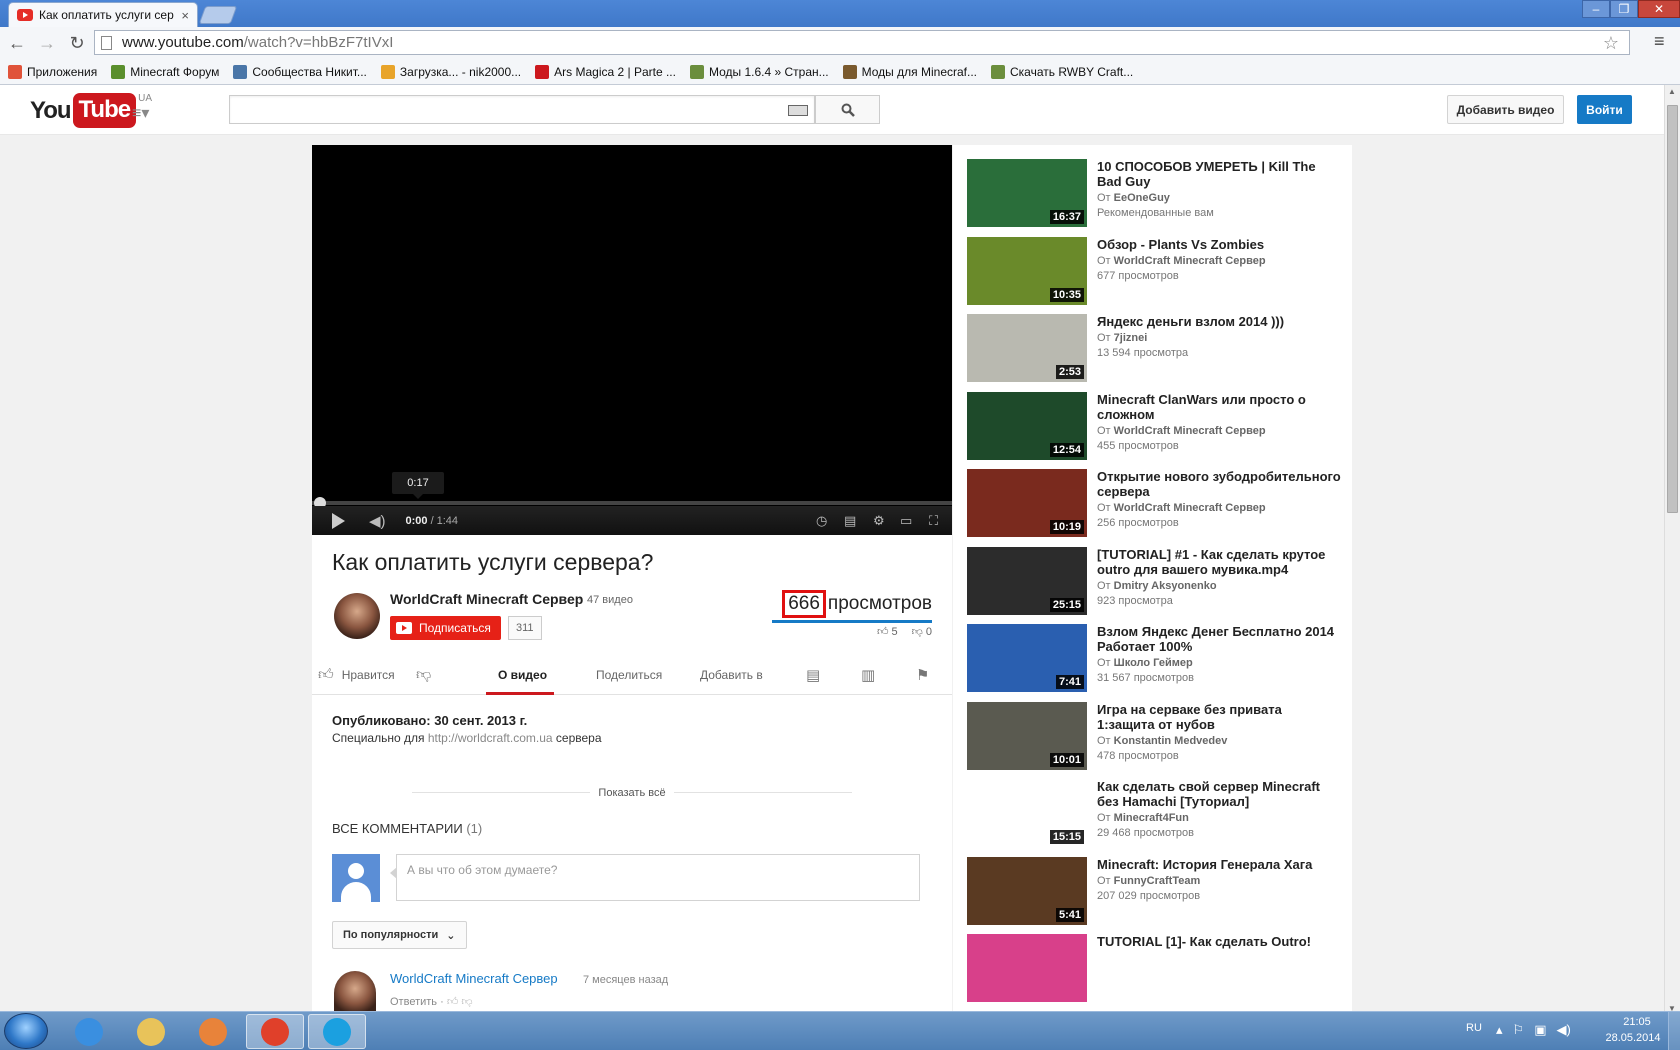 The image size is (1680, 1050). I want to click on video-thumbnail: 7:41, so click(1027, 658).